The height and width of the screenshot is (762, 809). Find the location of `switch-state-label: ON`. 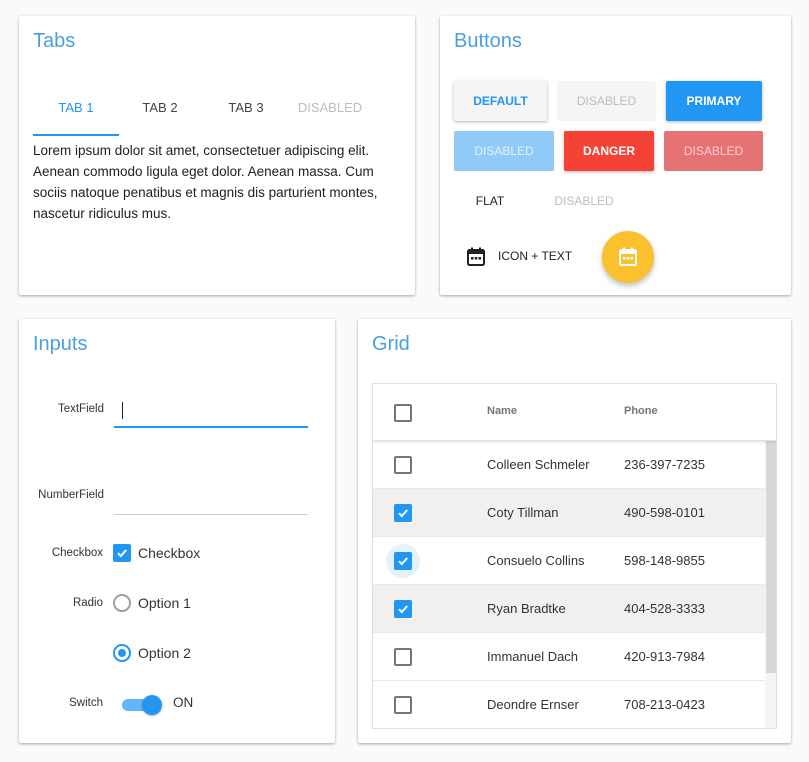

switch-state-label: ON is located at coordinates (183, 702).